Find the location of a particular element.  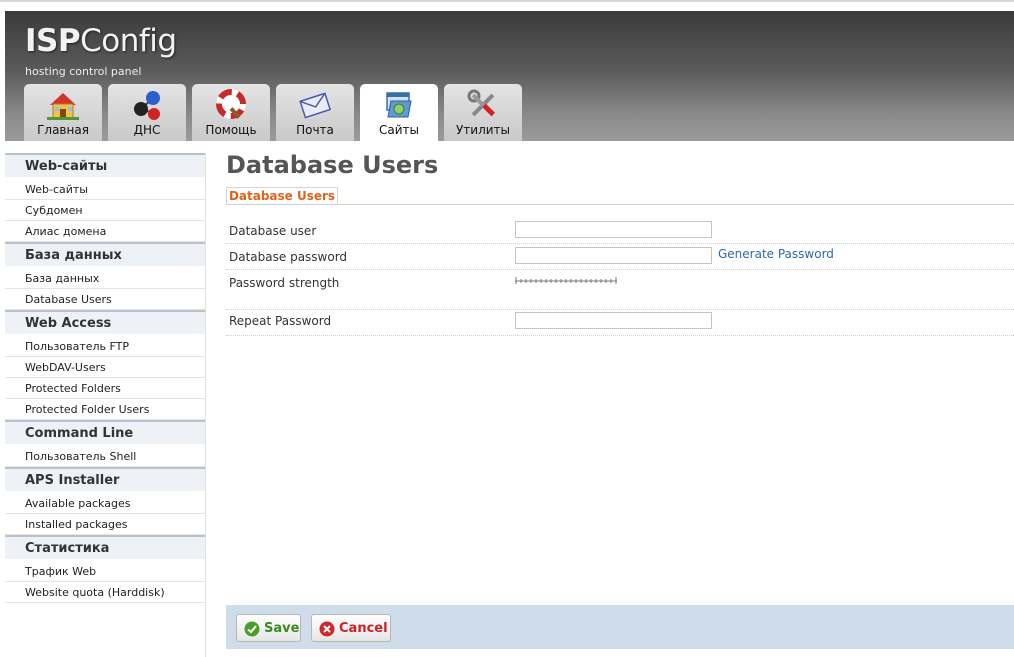

sidebar-section-command-line: Command Line is located at coordinates (105, 432).